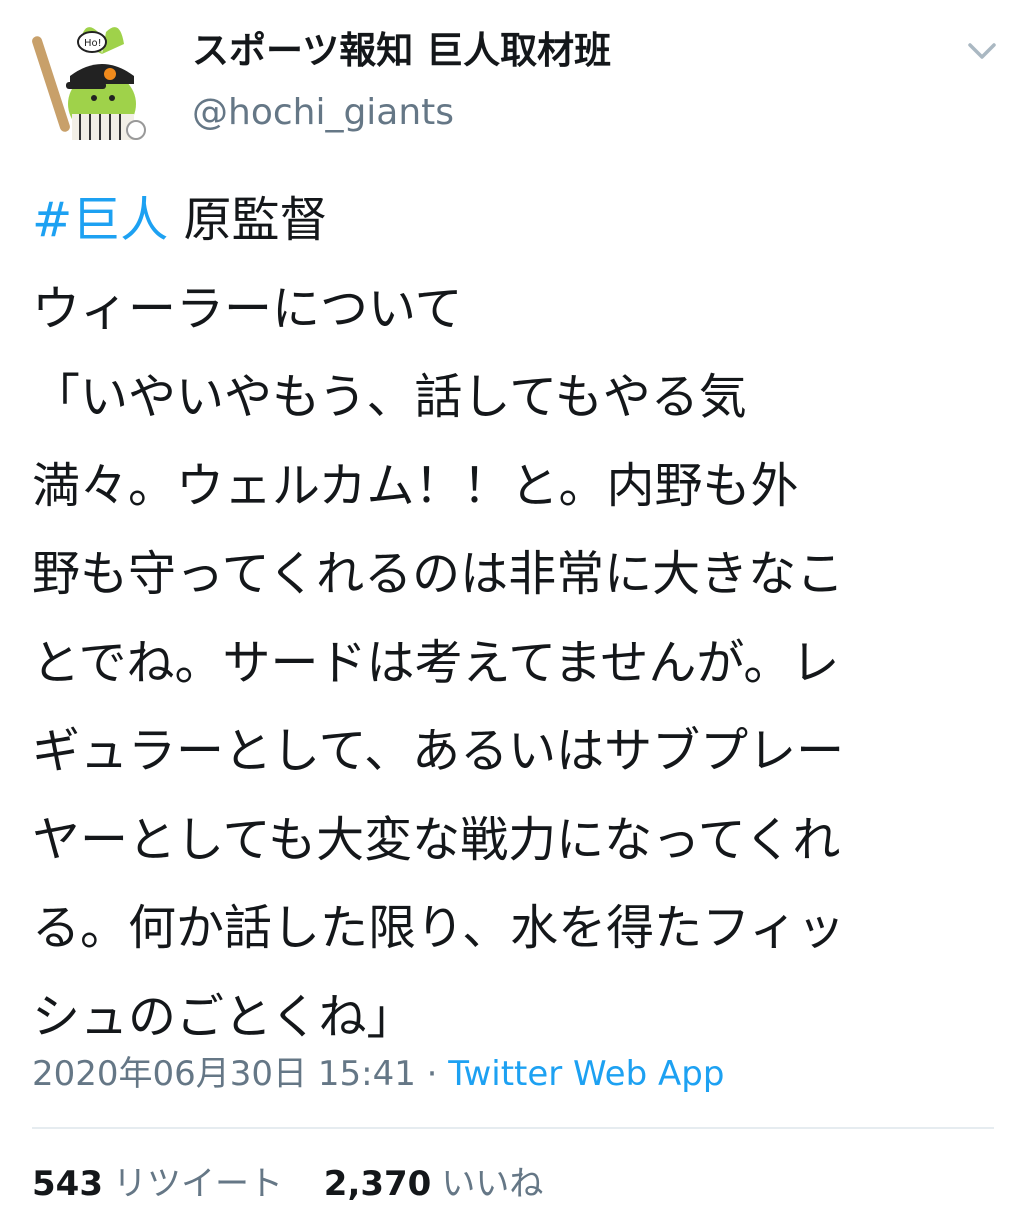 This screenshot has width=1024, height=1229. Describe the element at coordinates (434, 1184) in the screenshot. I see `likes-stat: 2,370 いいね` at that location.